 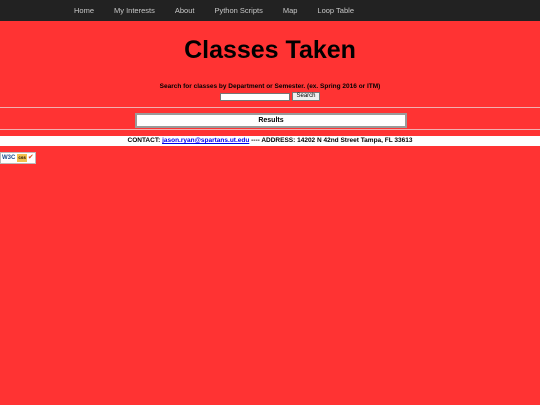 What do you see at coordinates (290, 10) in the screenshot?
I see `nav-item-map: Map` at bounding box center [290, 10].